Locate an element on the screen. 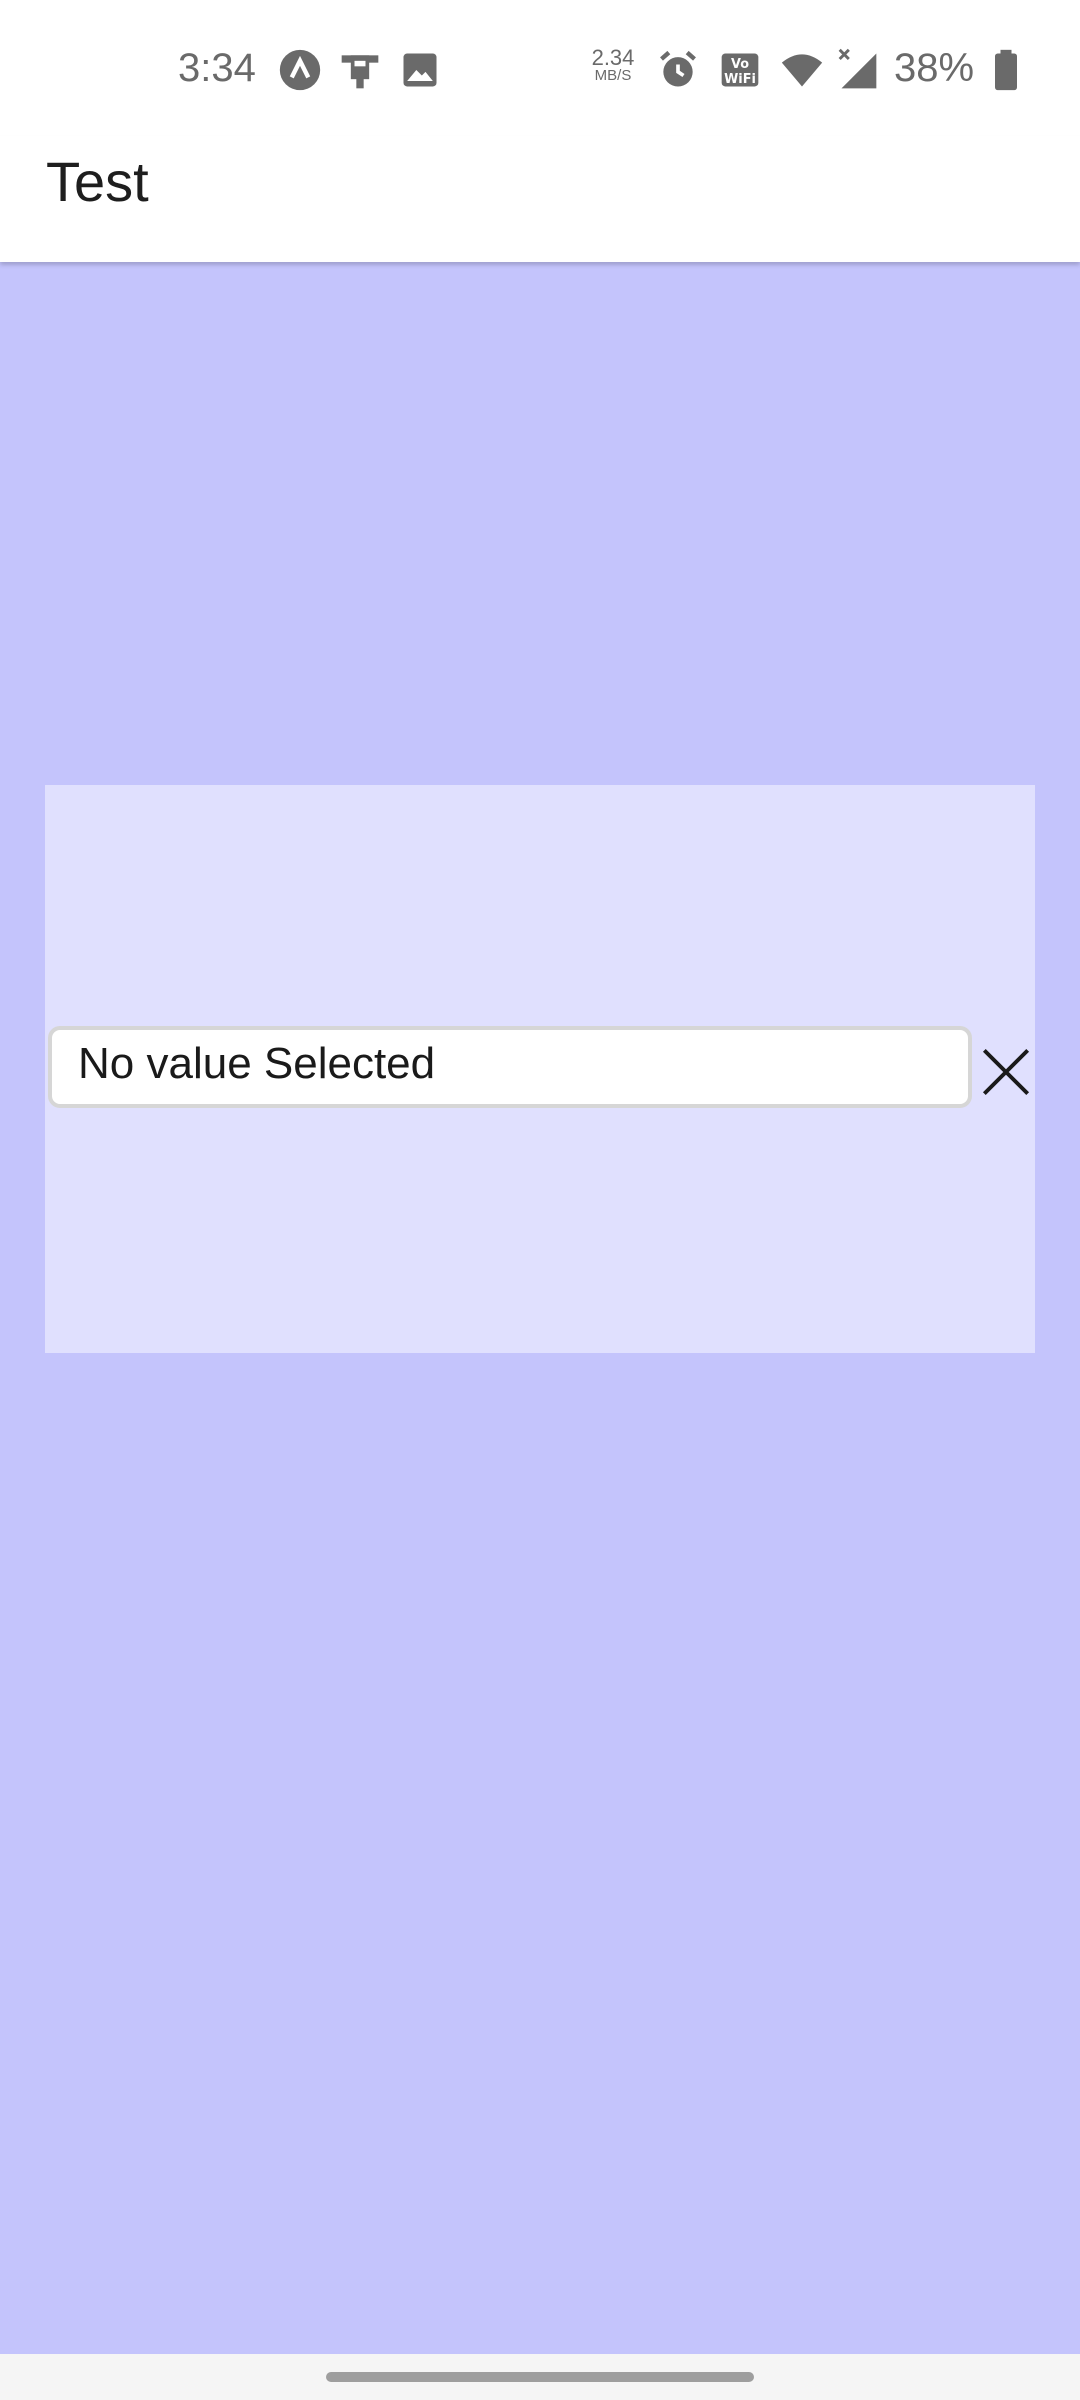 Image resolution: width=1080 pixels, height=2400 pixels. vowifi-icon: Vo WiFi is located at coordinates (740, 70).